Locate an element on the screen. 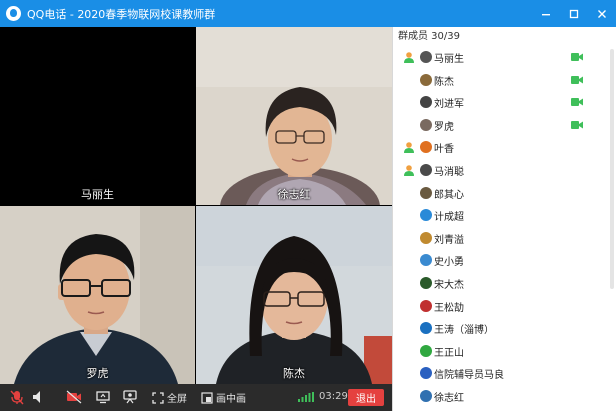 This screenshot has height=411, width=616. member-name: 刘进军 is located at coordinates (449, 105).